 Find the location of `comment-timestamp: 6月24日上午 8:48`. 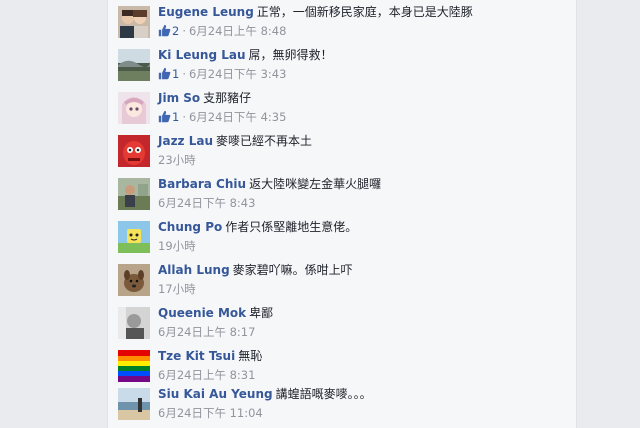

comment-timestamp: 6月24日上午 8:48 is located at coordinates (237, 31).